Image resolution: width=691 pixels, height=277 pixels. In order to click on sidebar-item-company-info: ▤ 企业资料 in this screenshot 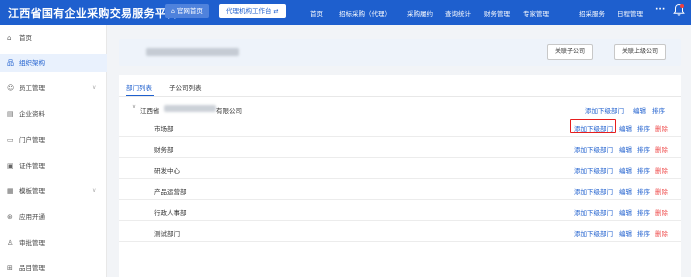, I will do `click(53, 114)`.